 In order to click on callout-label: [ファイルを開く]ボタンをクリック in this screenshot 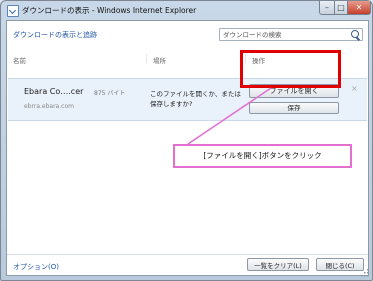, I will do `click(262, 156)`.